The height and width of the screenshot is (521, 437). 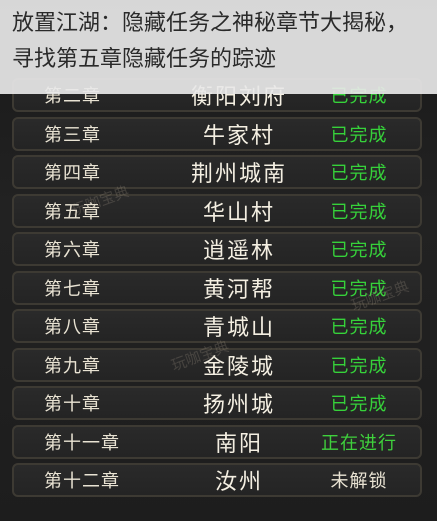 What do you see at coordinates (72, 404) in the screenshot?
I see `chapter-number: 第十章` at bounding box center [72, 404].